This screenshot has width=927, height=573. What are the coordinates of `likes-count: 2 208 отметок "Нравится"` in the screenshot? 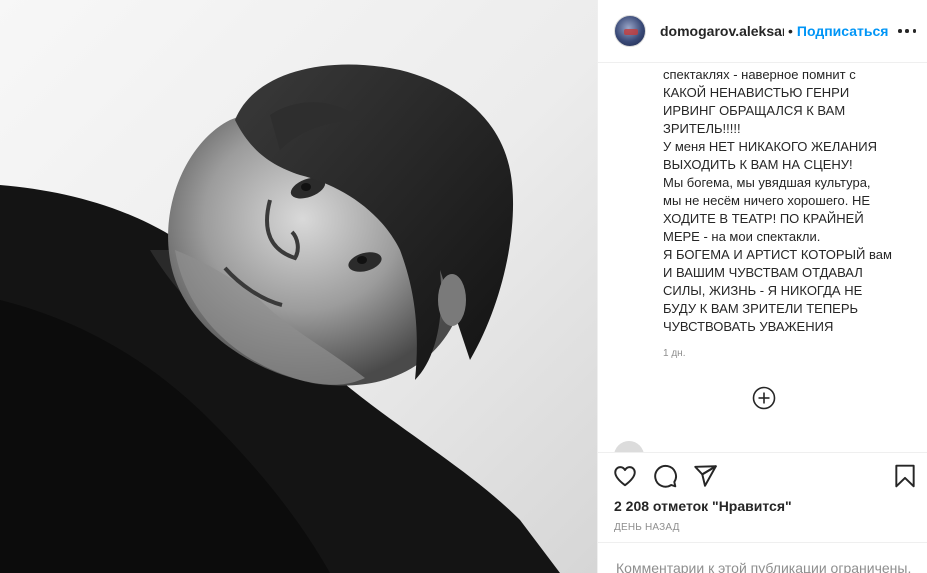 It's located at (703, 506).